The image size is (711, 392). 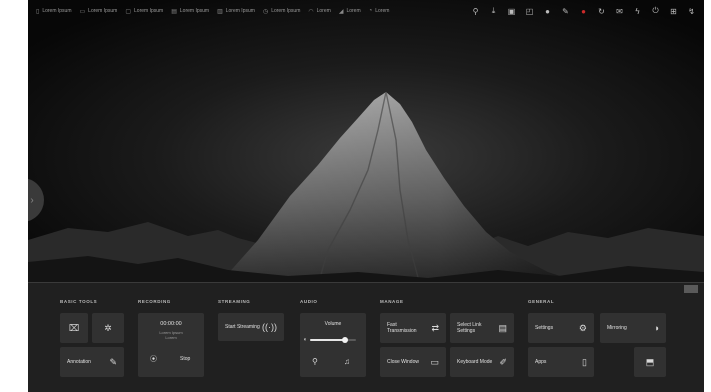 What do you see at coordinates (584, 361) in the screenshot?
I see `app-icon: ▯` at bounding box center [584, 361].